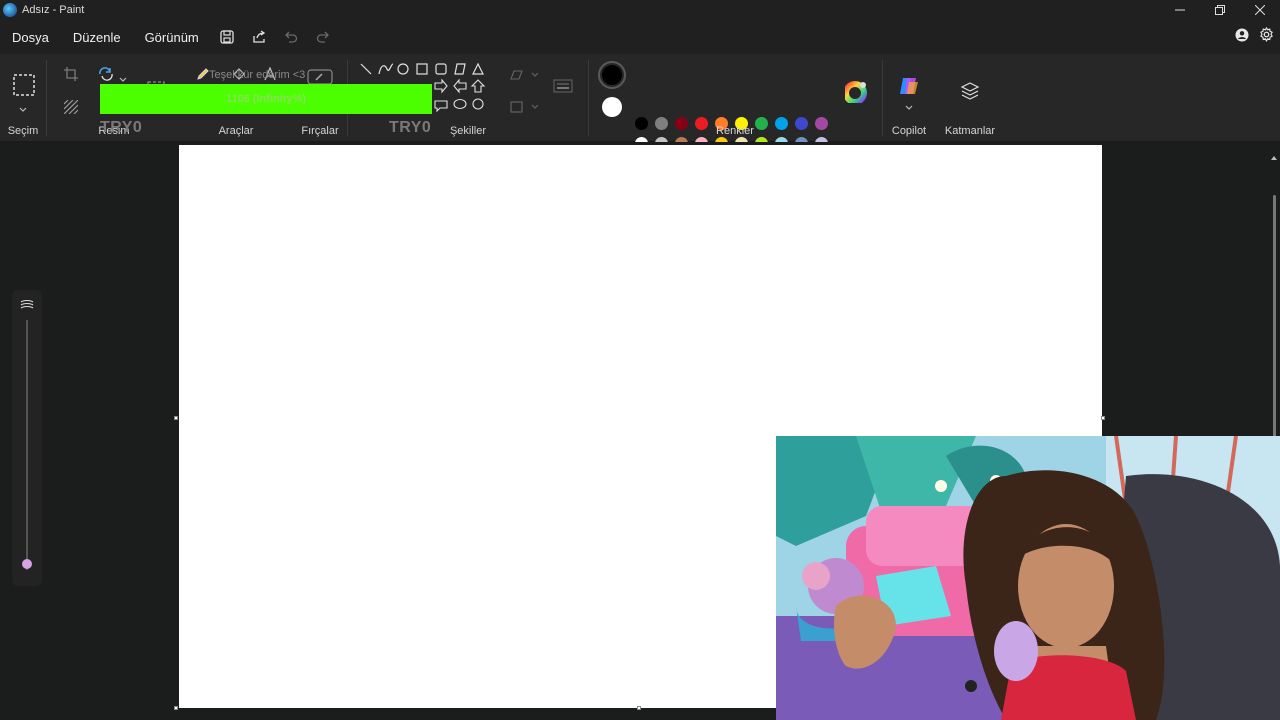 Image resolution: width=1280 pixels, height=720 pixels. I want to click on canvas-resize-handle-bottom, so click(639, 708).